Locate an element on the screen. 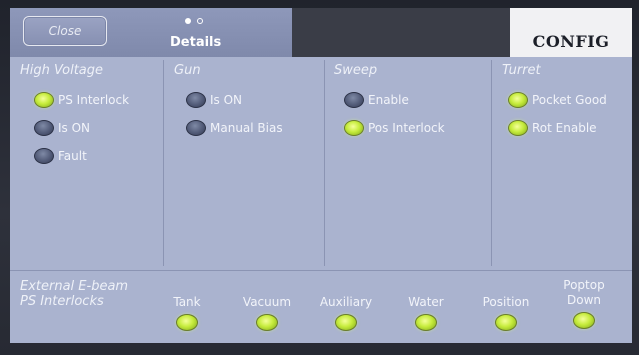 The image size is (639, 355). interlock-label: Auxiliary is located at coordinates (346, 302).